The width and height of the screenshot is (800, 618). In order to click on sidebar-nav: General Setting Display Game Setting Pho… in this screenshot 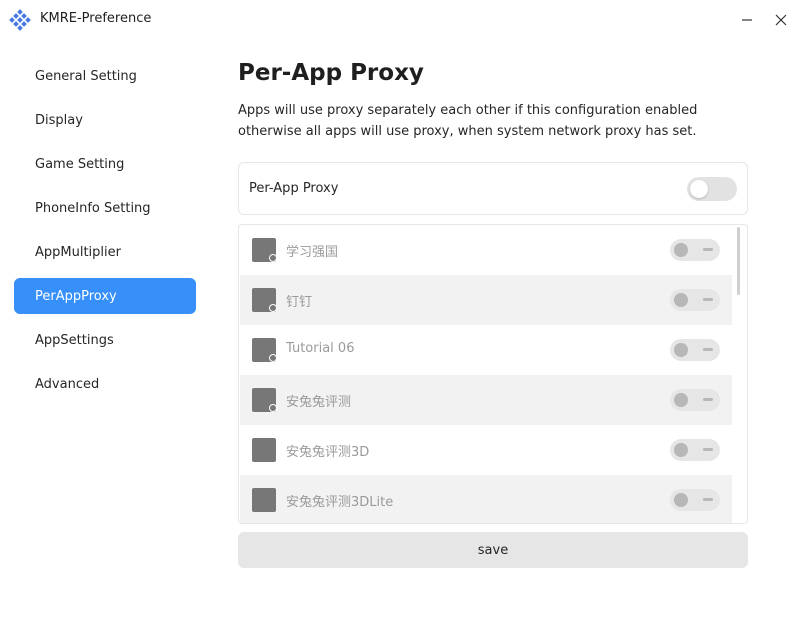, I will do `click(105, 234)`.